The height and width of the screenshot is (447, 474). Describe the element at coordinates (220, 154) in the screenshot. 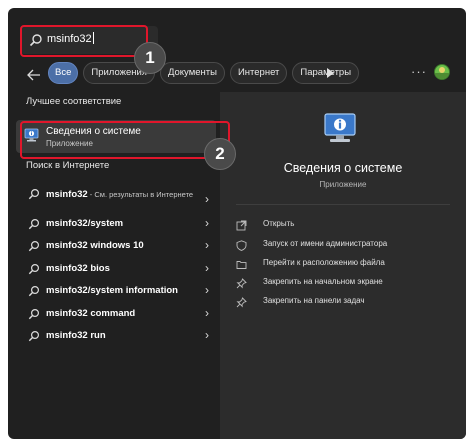

I see `step-badge-2: 2` at that location.